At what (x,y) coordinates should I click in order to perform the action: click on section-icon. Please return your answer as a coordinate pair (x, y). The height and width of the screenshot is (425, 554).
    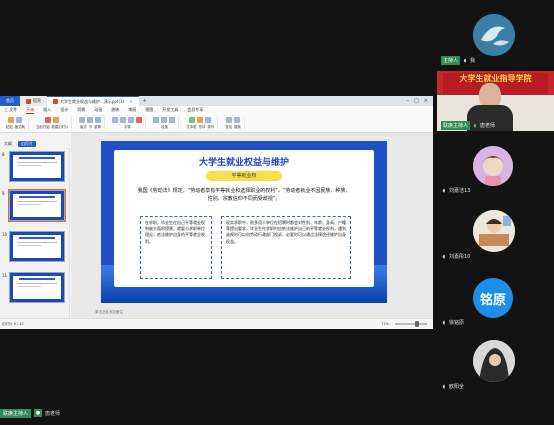
    Looking at the image, I should click on (90, 120).